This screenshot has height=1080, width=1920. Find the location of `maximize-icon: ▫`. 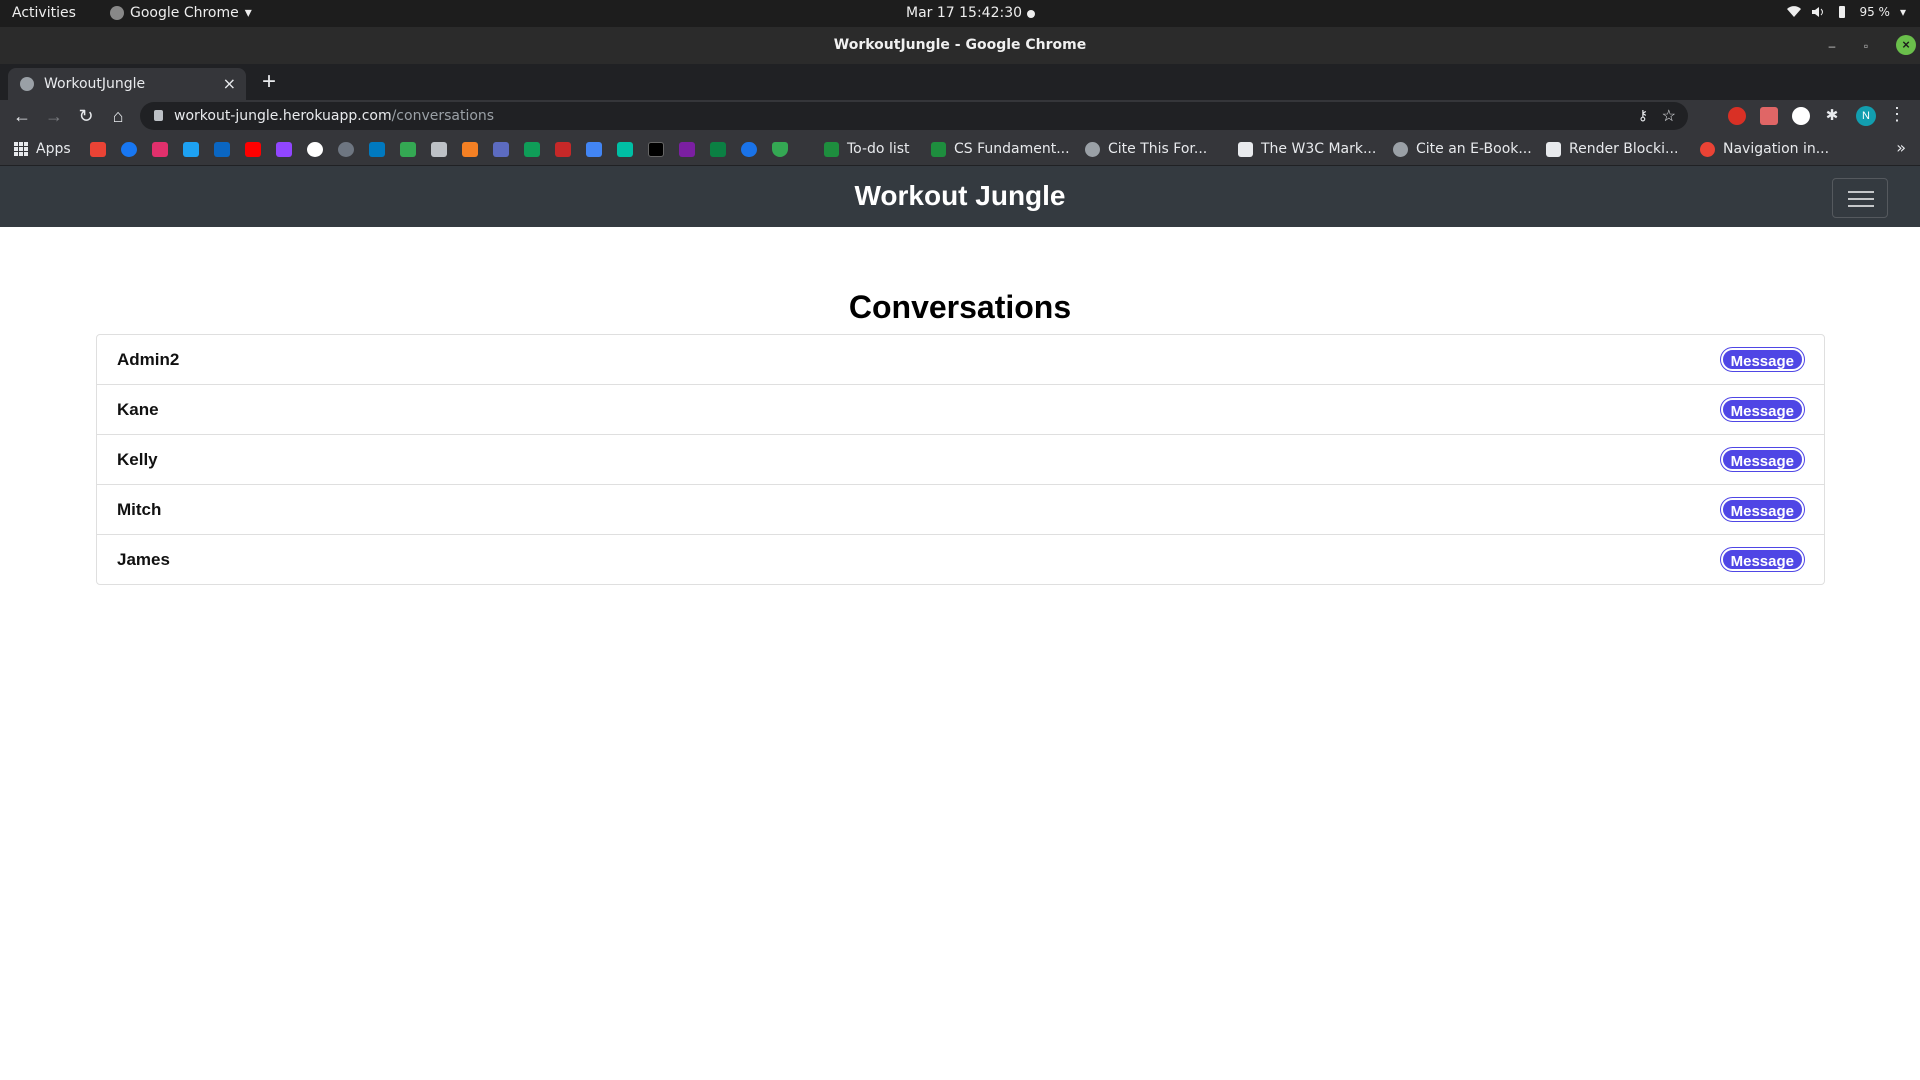

maximize-icon: ▫ is located at coordinates (1866, 46).